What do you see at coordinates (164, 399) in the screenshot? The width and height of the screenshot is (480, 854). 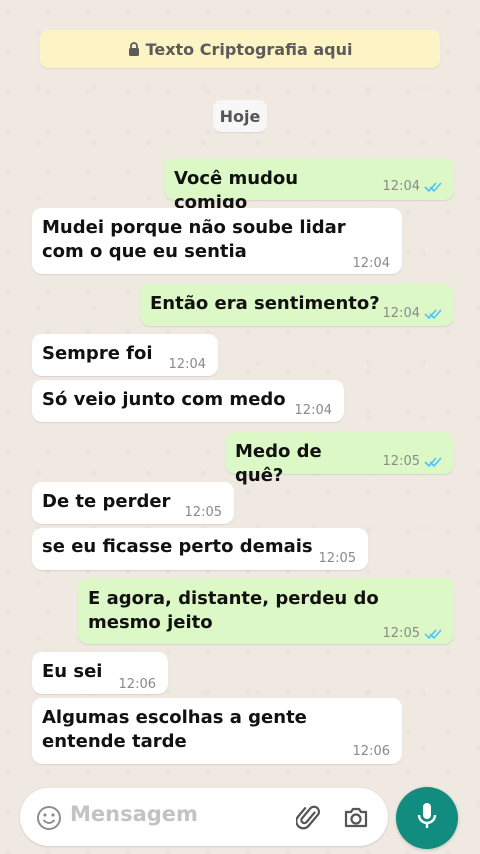 I see `message-text: Só veio junto com medo` at bounding box center [164, 399].